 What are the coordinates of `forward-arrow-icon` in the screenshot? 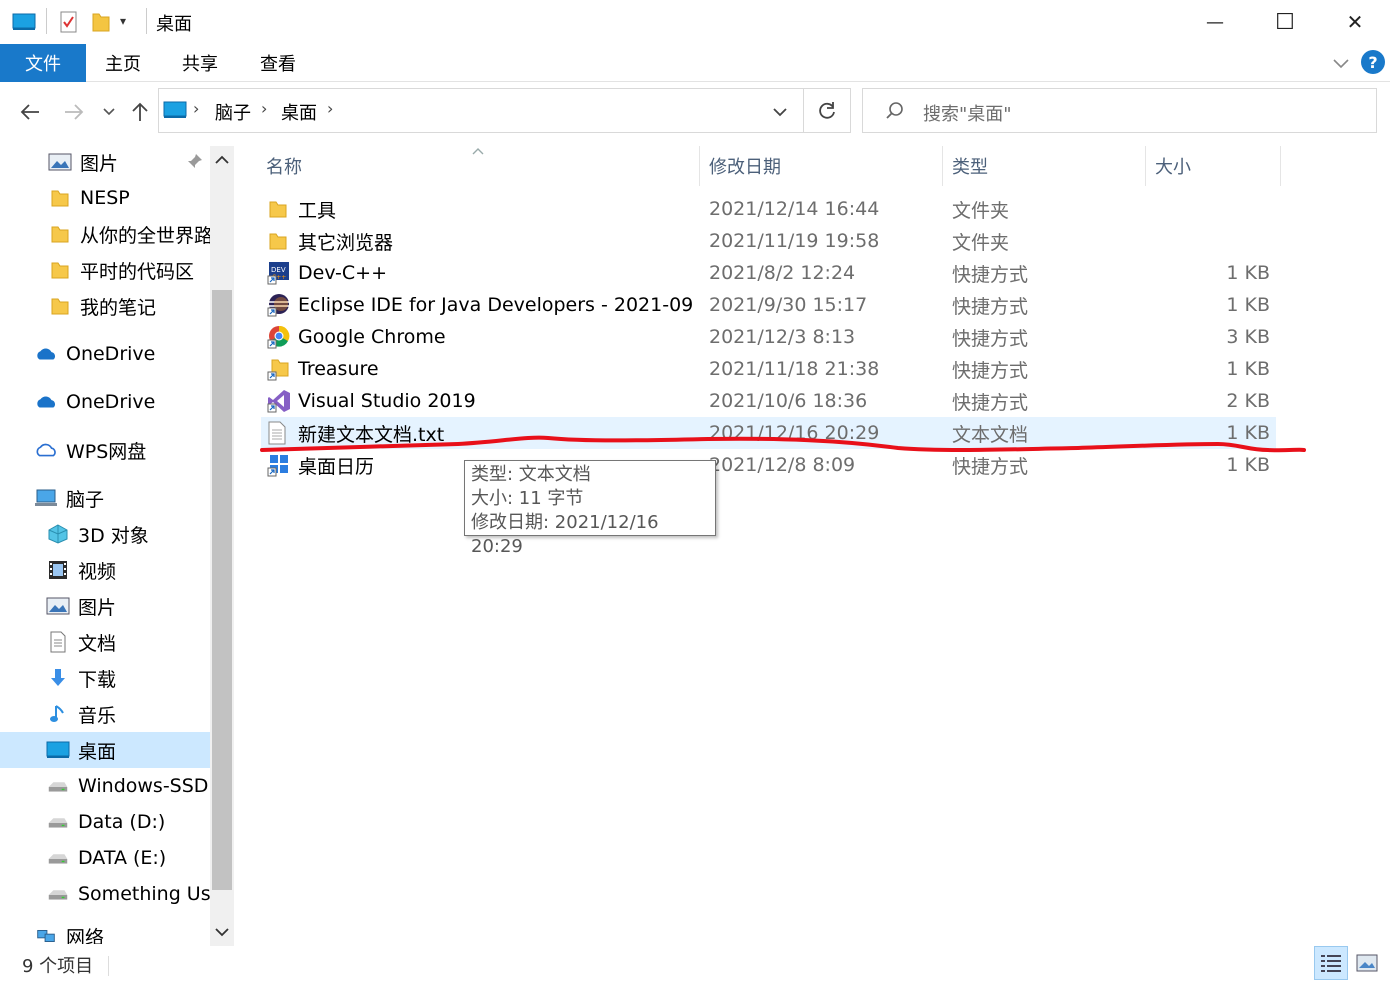 It's located at (74, 112).